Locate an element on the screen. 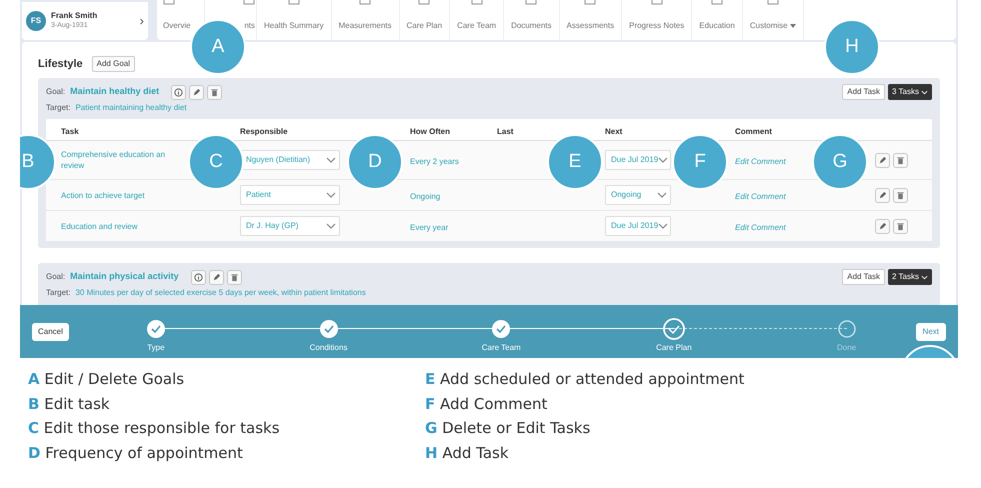  frequency-text: Ongoing is located at coordinates (425, 196).